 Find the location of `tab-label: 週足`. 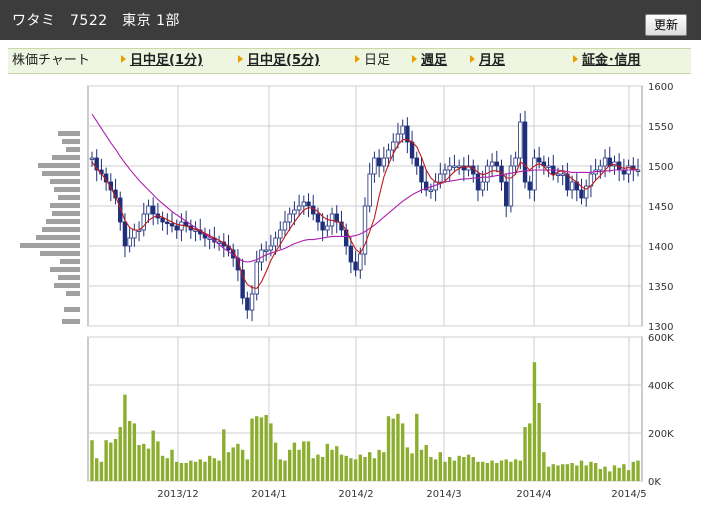

tab-label: 週足 is located at coordinates (434, 60).